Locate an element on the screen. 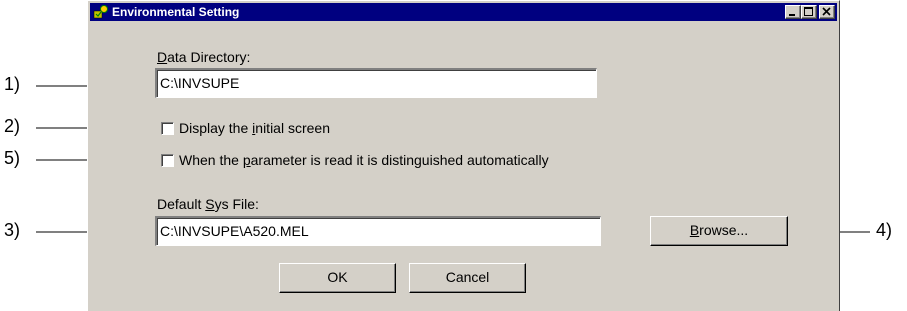 The image size is (907, 311). window-title: Environmental Setting is located at coordinates (176, 12).